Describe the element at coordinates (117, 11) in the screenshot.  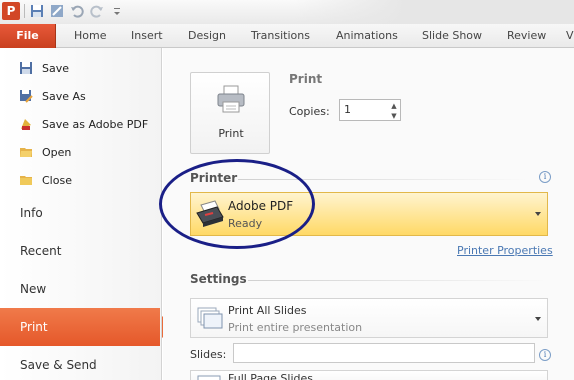
I see `customize-qat-icon` at that location.